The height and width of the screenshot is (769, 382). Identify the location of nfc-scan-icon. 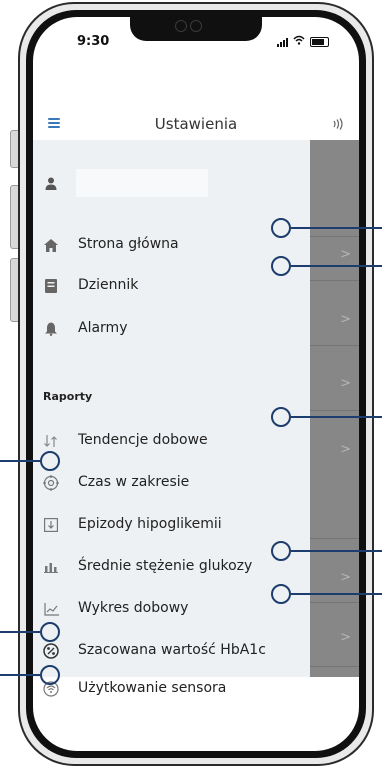
(338, 125).